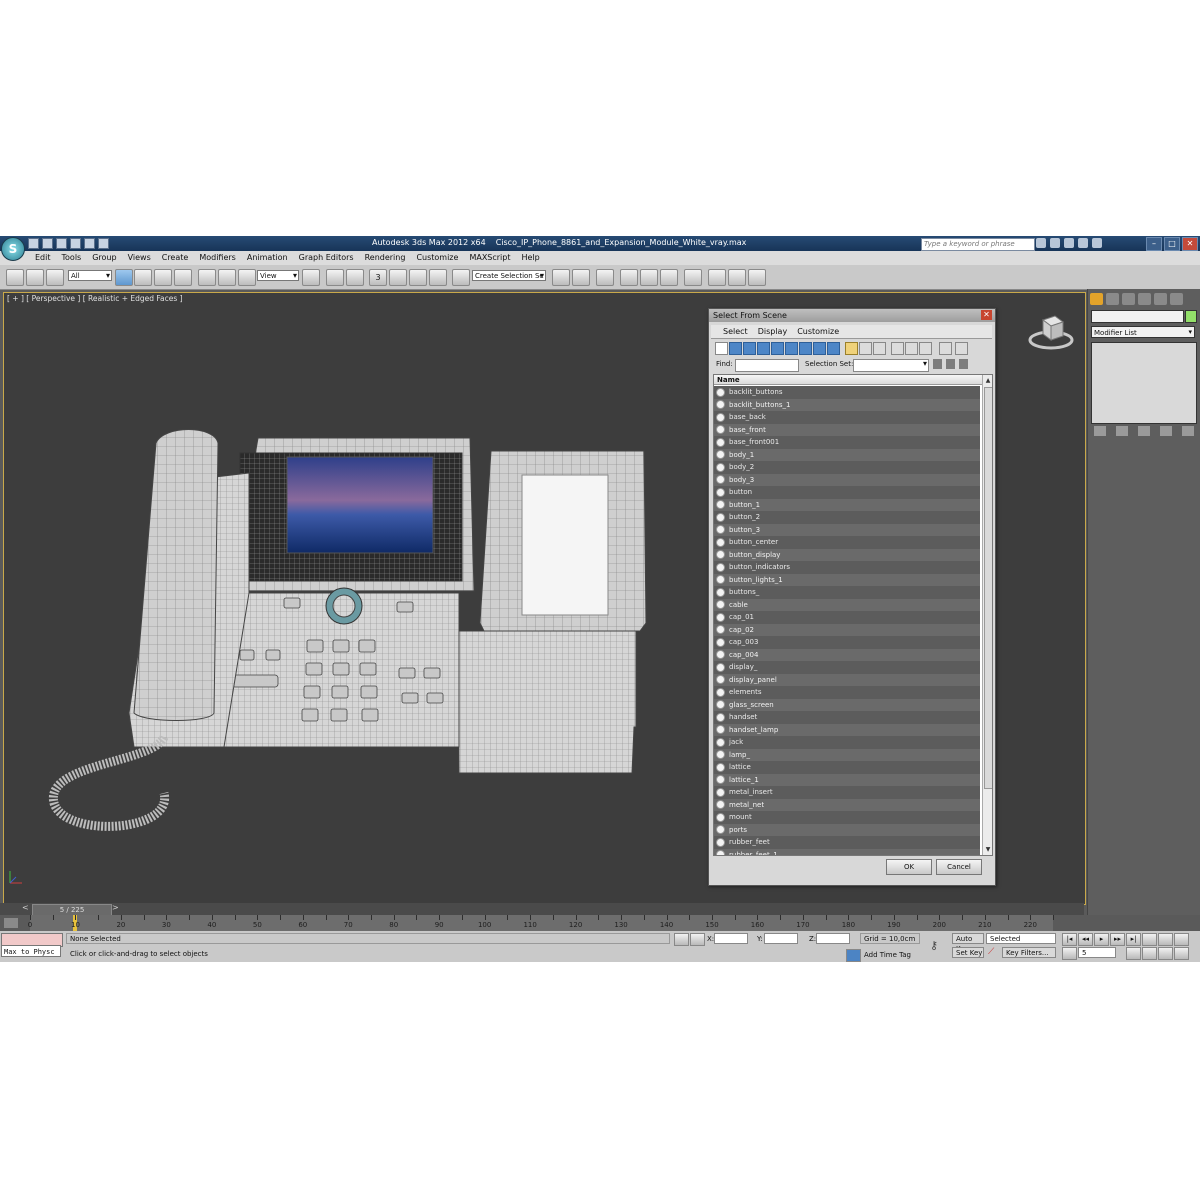 The height and width of the screenshot is (1200, 1200). I want to click on save-file-icon, so click(61, 243).